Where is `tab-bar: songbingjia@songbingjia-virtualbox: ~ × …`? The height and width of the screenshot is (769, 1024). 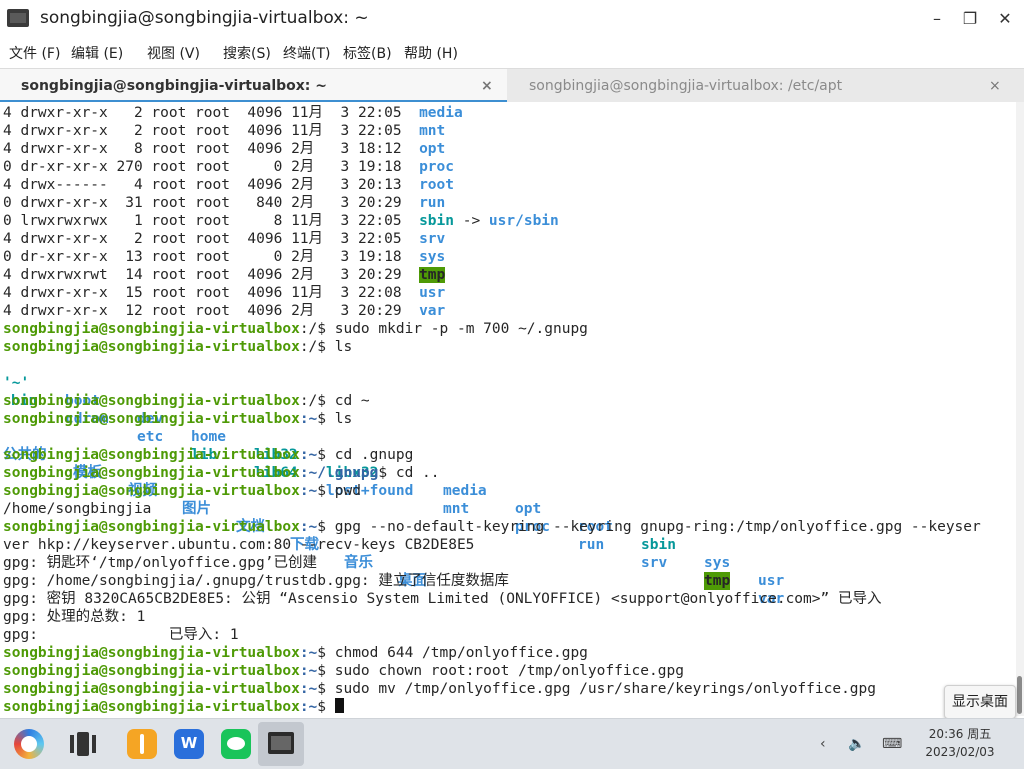 tab-bar: songbingjia@songbingjia-virtualbox: ~ × … is located at coordinates (512, 85).